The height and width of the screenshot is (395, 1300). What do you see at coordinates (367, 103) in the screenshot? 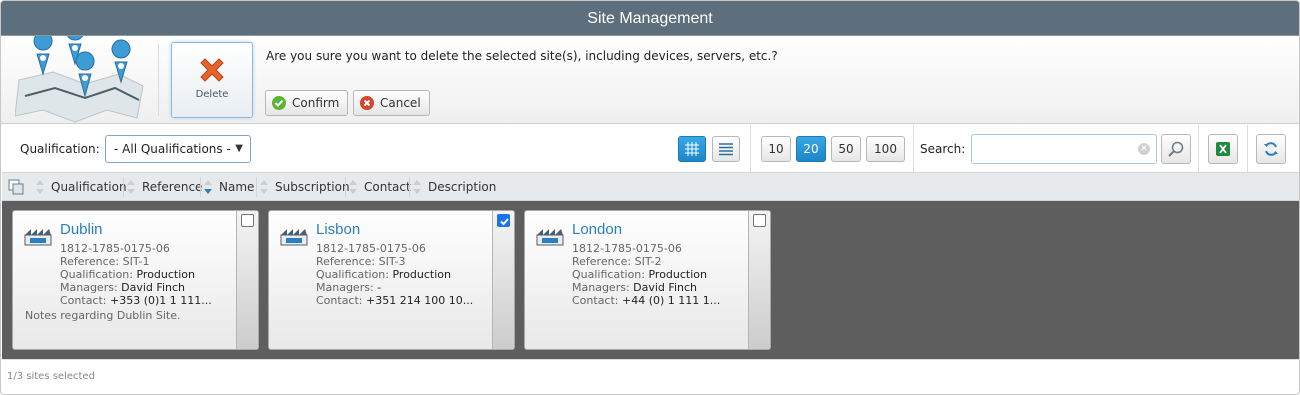
I see `cancel-circle-icon` at bounding box center [367, 103].